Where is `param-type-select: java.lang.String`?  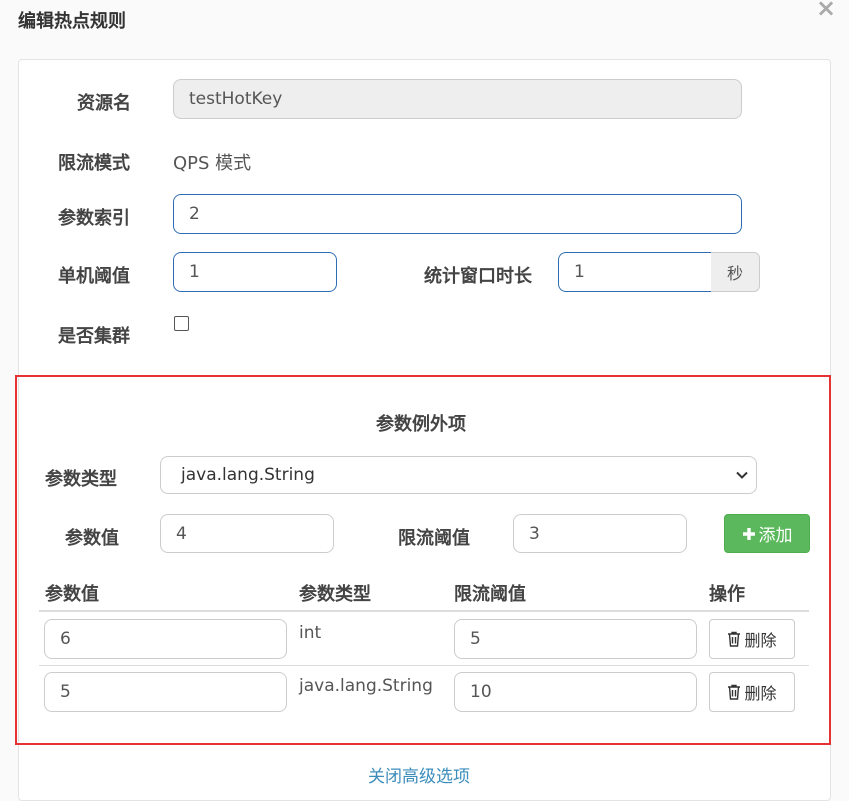
param-type-select: java.lang.String is located at coordinates (458, 475).